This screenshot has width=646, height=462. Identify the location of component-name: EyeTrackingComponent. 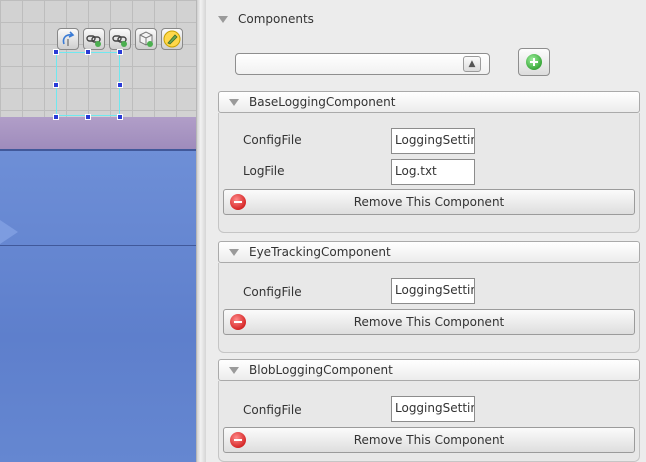
(320, 252).